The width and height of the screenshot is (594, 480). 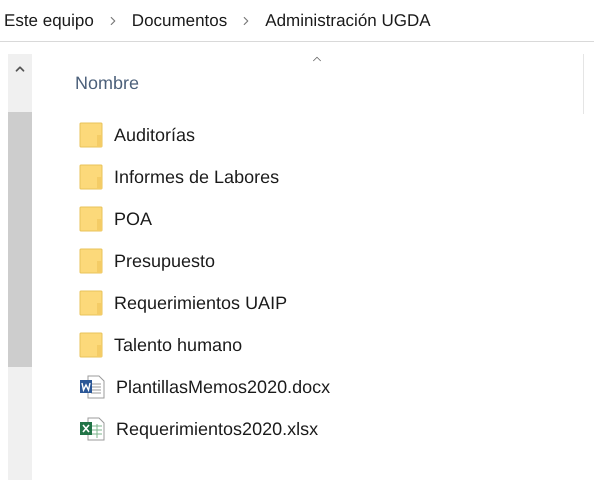 I want to click on column-header: Nombre, so click(x=107, y=83).